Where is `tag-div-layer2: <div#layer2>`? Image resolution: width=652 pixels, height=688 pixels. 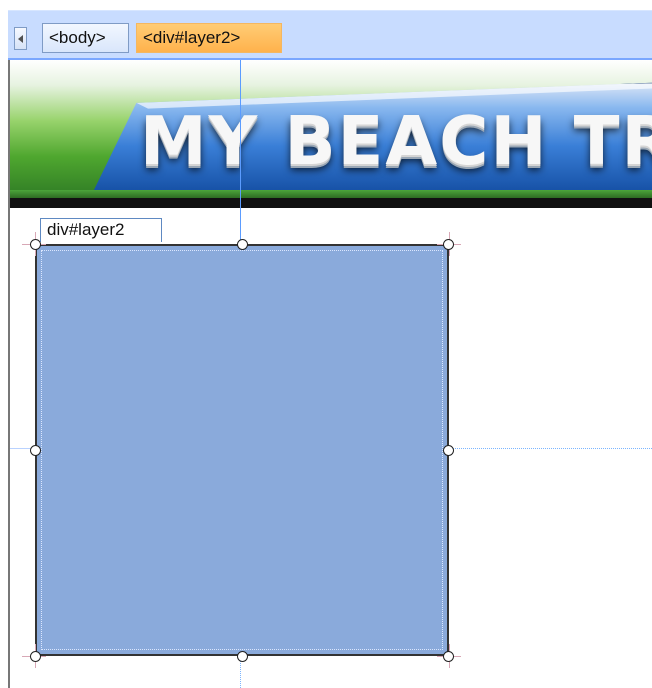
tag-div-layer2: <div#layer2> is located at coordinates (209, 38).